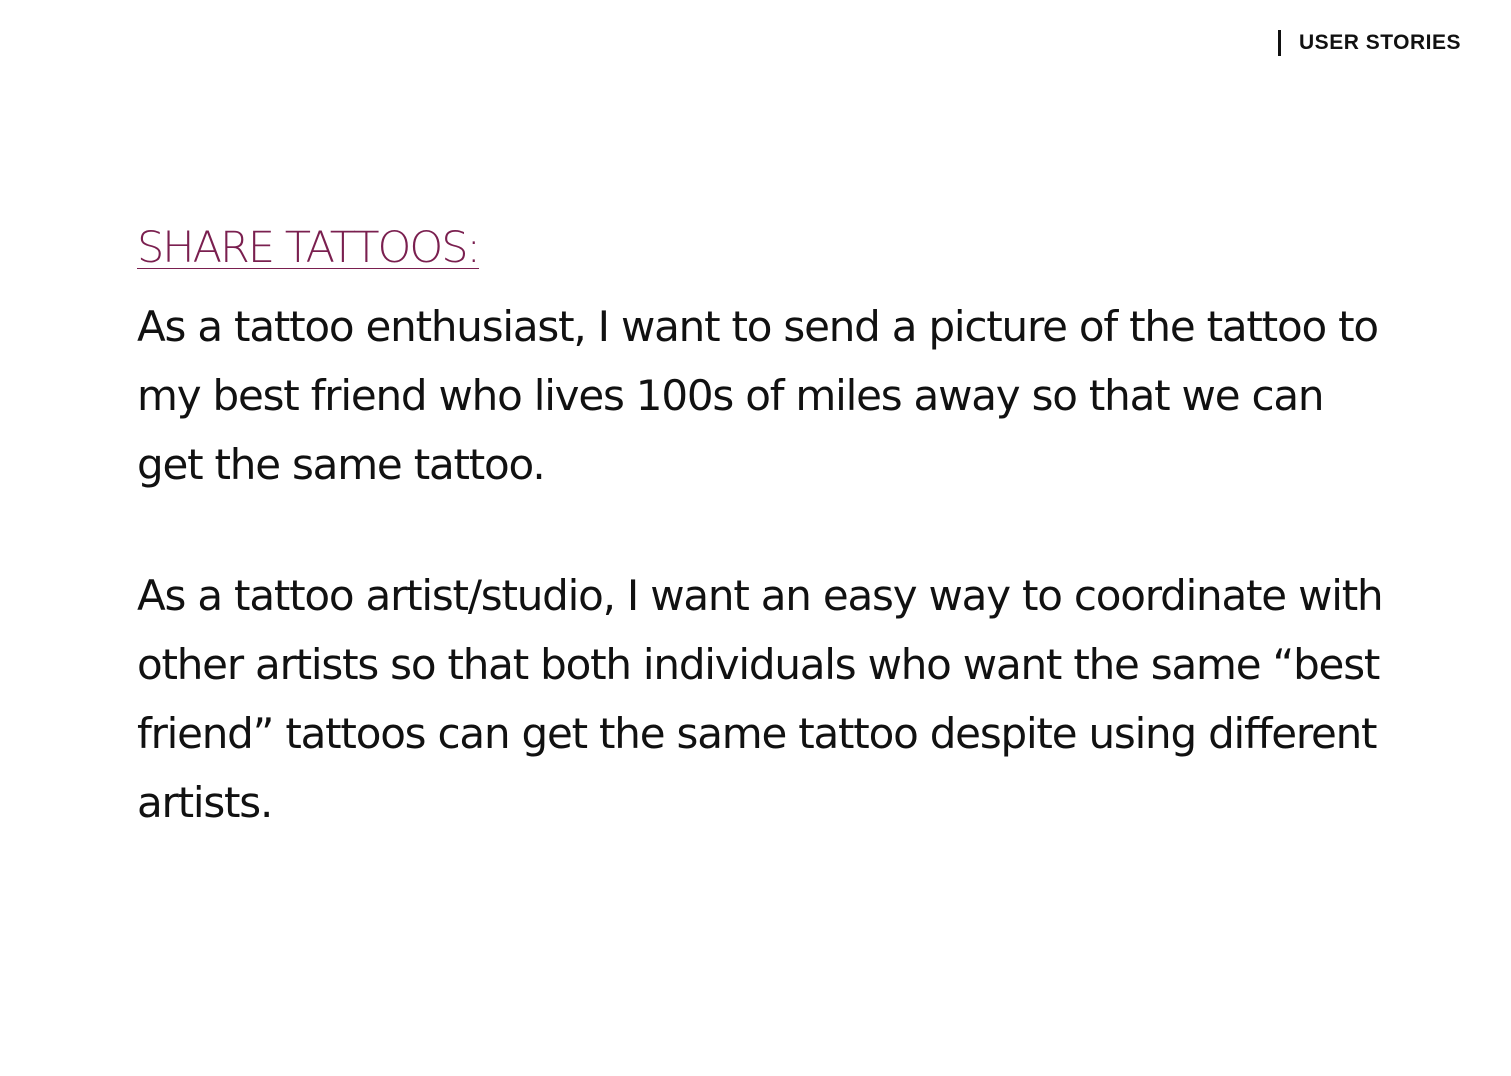 The height and width of the screenshot is (1076, 1511). Describe the element at coordinates (1380, 42) in the screenshot. I see `section-label: USER STORIES` at that location.